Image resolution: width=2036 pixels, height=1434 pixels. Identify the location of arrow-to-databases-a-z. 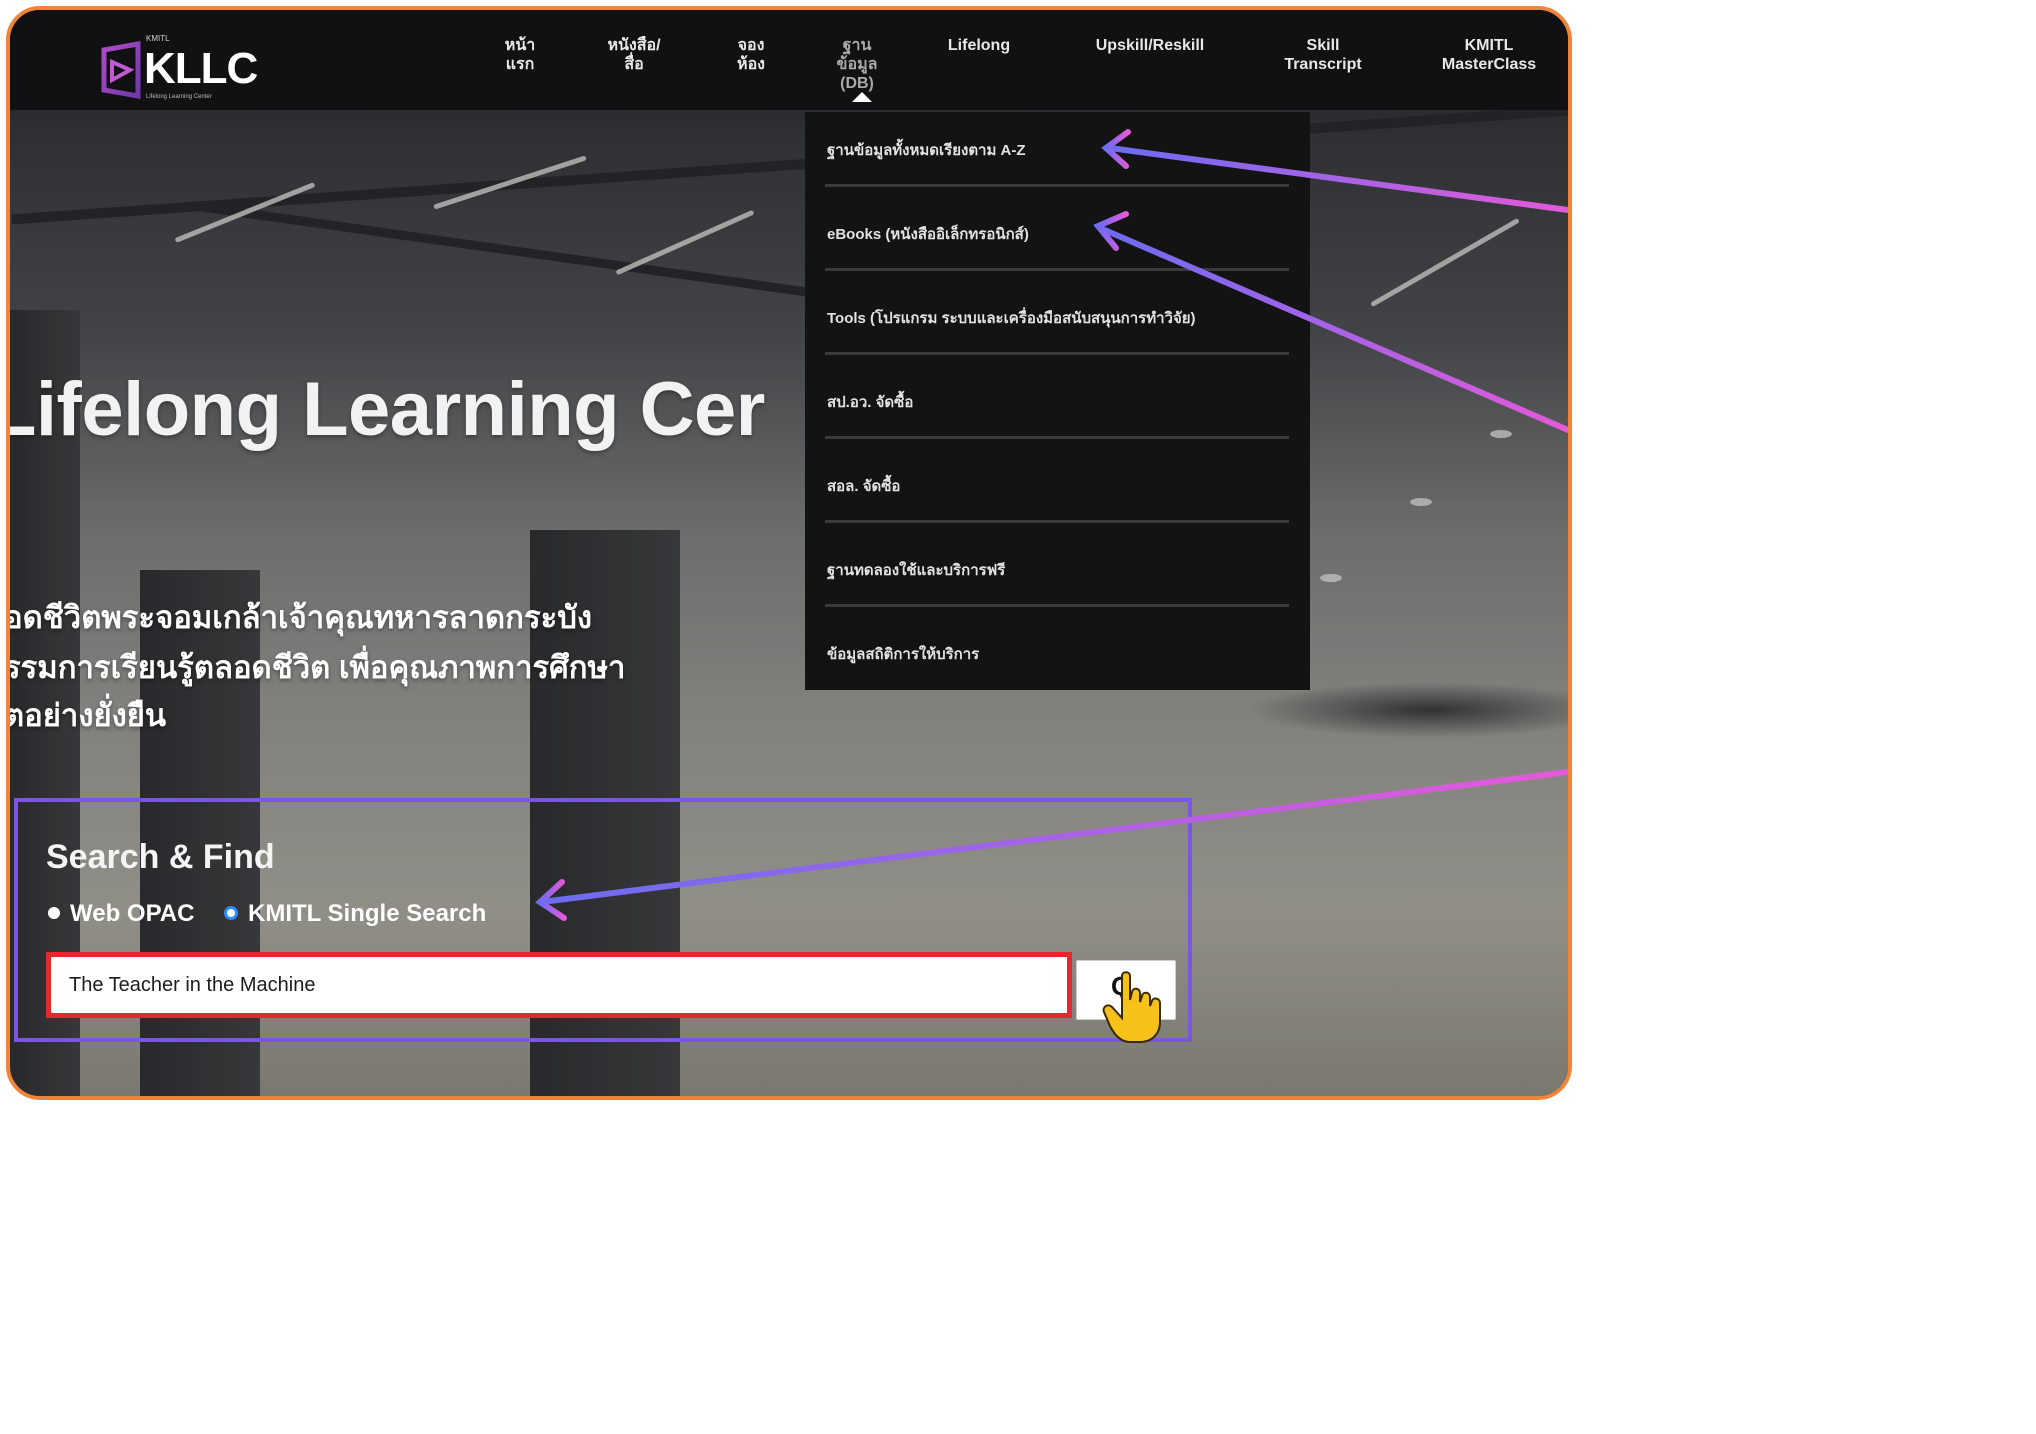
(1337, 179).